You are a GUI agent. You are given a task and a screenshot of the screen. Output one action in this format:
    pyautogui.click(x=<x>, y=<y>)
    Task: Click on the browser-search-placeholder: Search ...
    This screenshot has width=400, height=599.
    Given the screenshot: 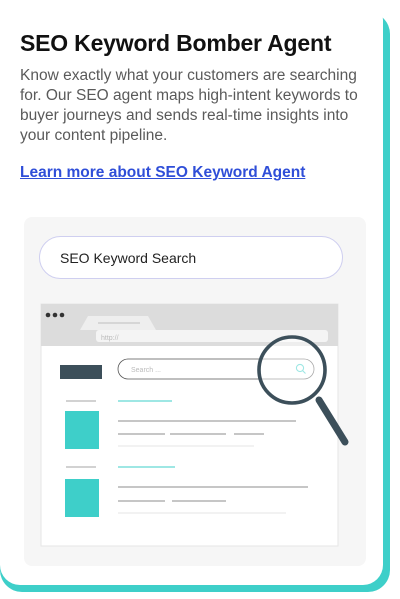 What is the action you would take?
    pyautogui.click(x=146, y=370)
    